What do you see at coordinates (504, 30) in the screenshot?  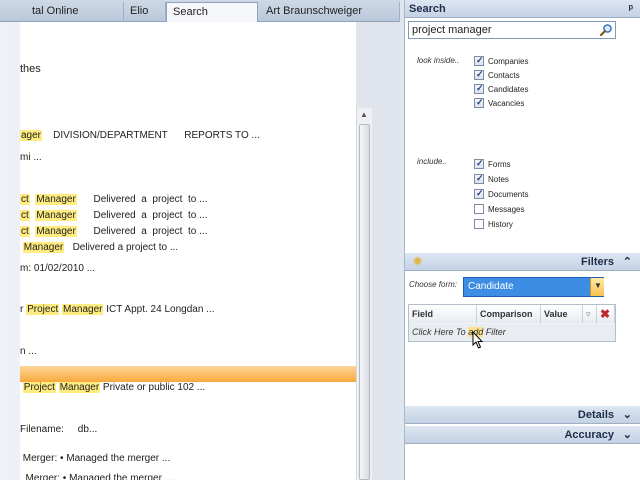 I see `search-input` at bounding box center [504, 30].